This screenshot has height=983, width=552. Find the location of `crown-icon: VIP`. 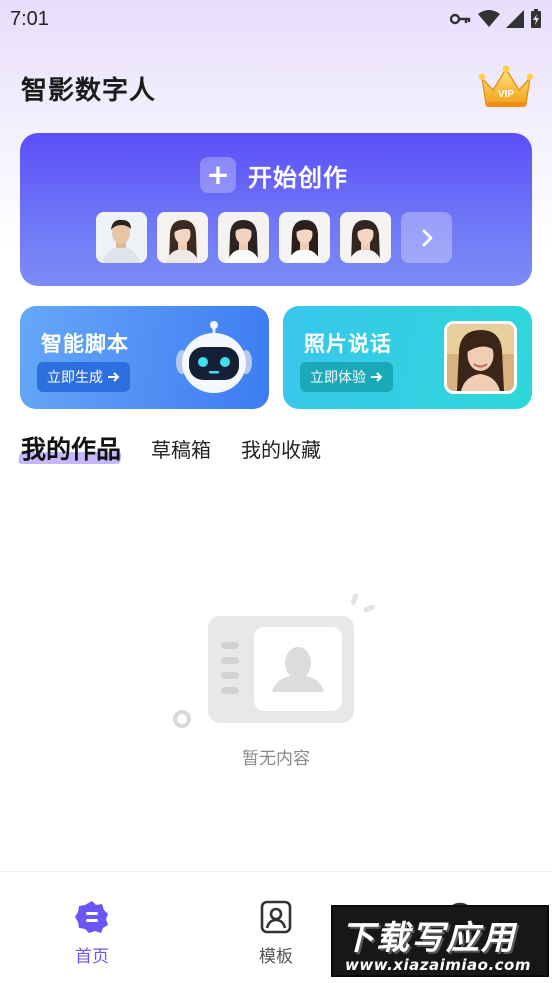

crown-icon: VIP is located at coordinates (506, 86).